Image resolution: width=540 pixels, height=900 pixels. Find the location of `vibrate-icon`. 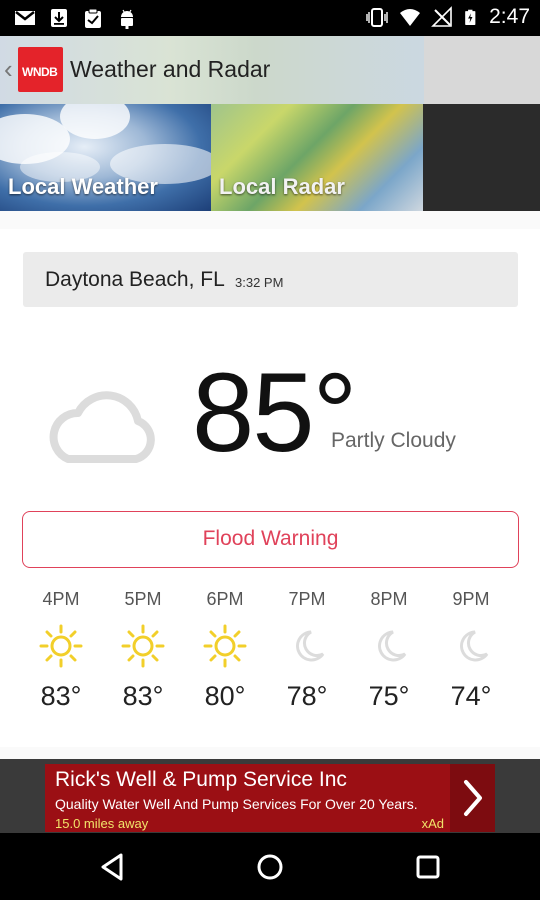

vibrate-icon is located at coordinates (377, 17).